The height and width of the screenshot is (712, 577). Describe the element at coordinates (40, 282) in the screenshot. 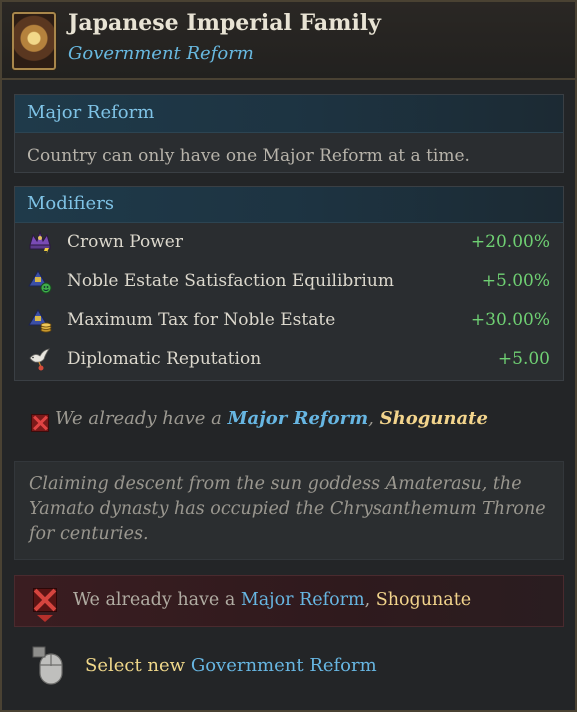

I see `noble-estate-satisfaction-icon` at that location.